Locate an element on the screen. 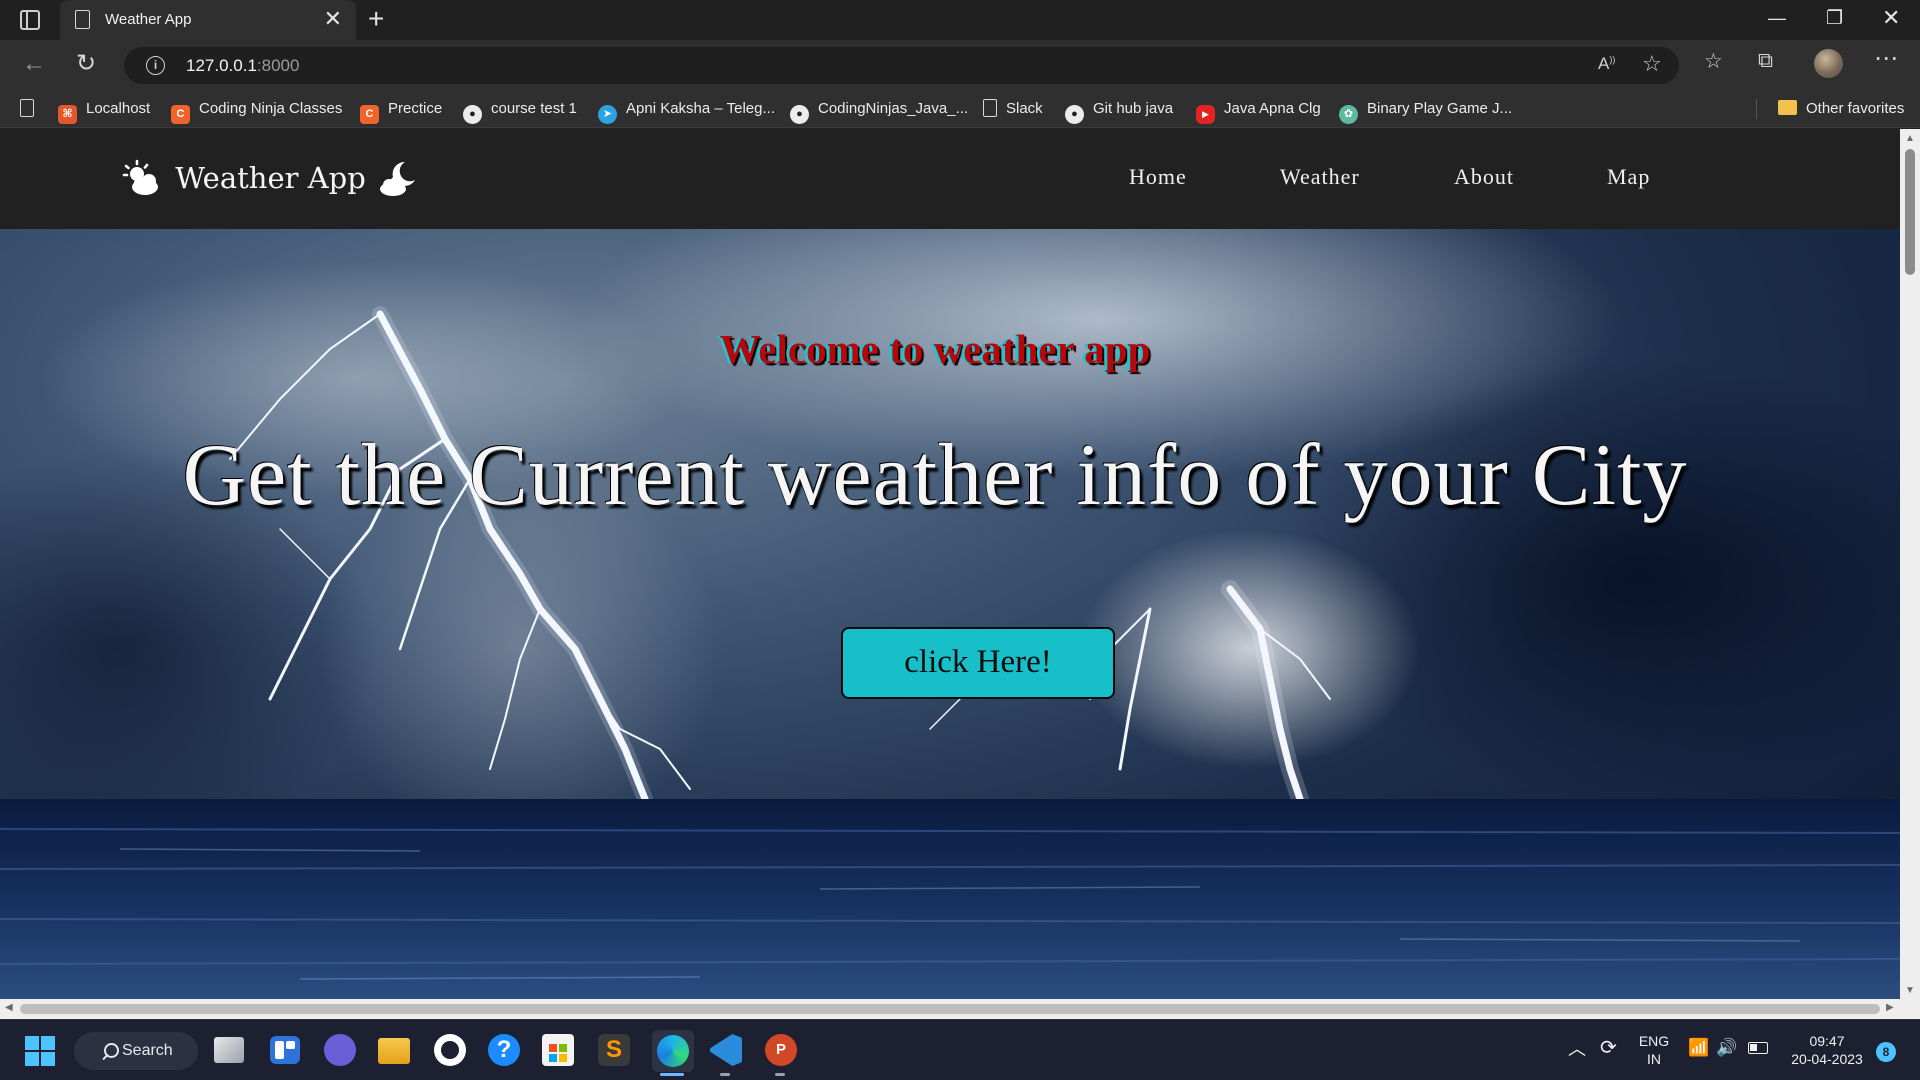 The image size is (1920, 1080). other-favorites: Other favorites is located at coordinates (1841, 109).